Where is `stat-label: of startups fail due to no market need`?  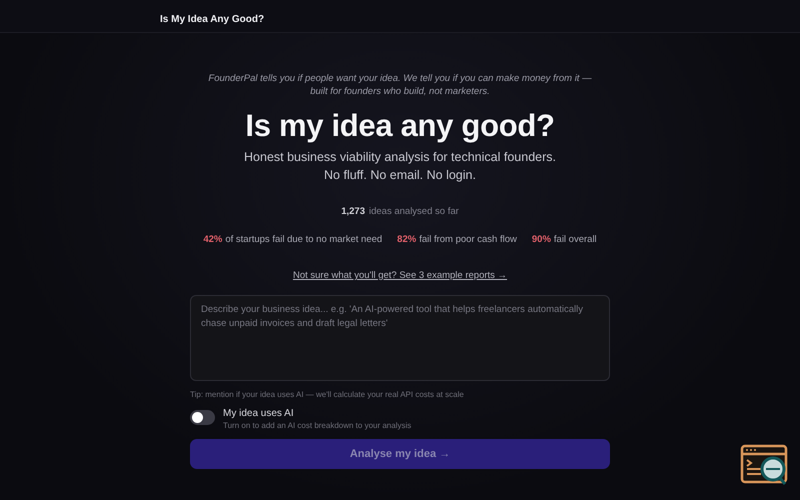
stat-label: of startups fail due to no market need is located at coordinates (303, 239).